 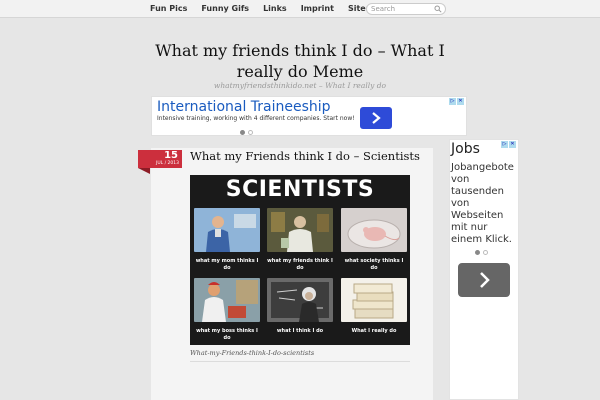 I want to click on meme-panel-boss: what my boss thinks I do, so click(x=227, y=310).